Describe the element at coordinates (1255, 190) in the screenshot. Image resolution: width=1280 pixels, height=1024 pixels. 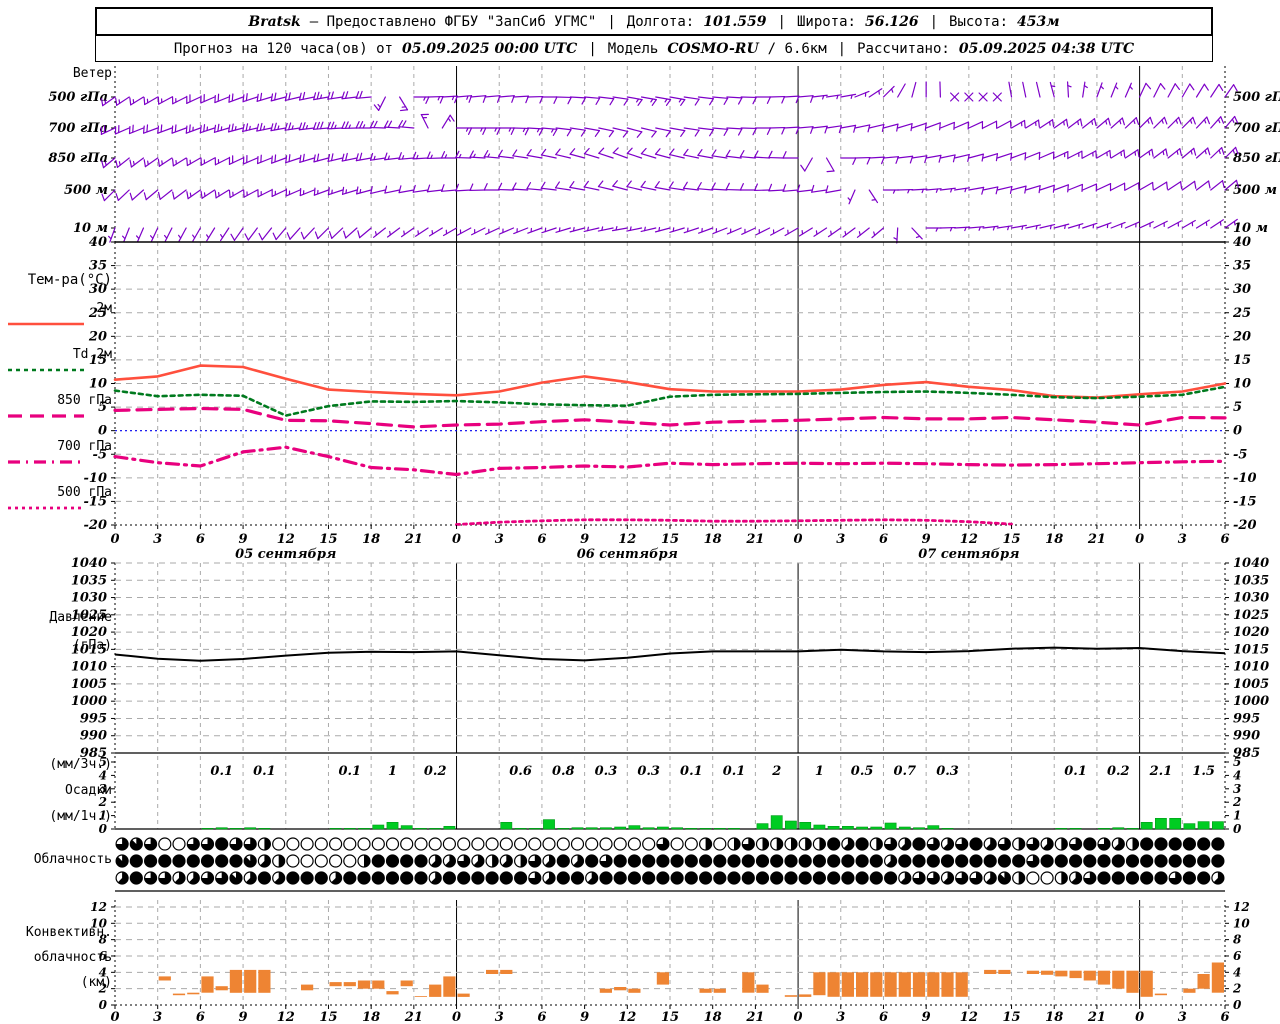
I see `wind-level-label-right: 500 м` at that location.